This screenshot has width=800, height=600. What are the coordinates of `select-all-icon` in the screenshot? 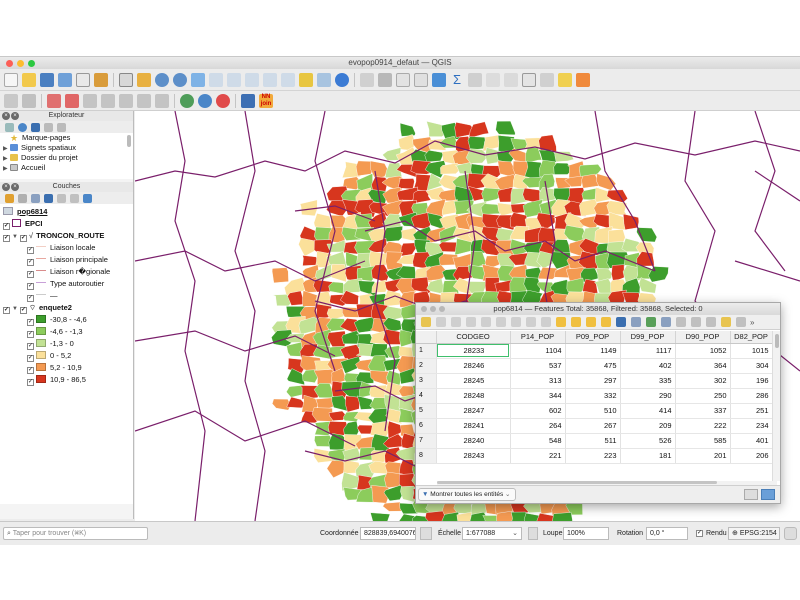 It's located at (575, 322).